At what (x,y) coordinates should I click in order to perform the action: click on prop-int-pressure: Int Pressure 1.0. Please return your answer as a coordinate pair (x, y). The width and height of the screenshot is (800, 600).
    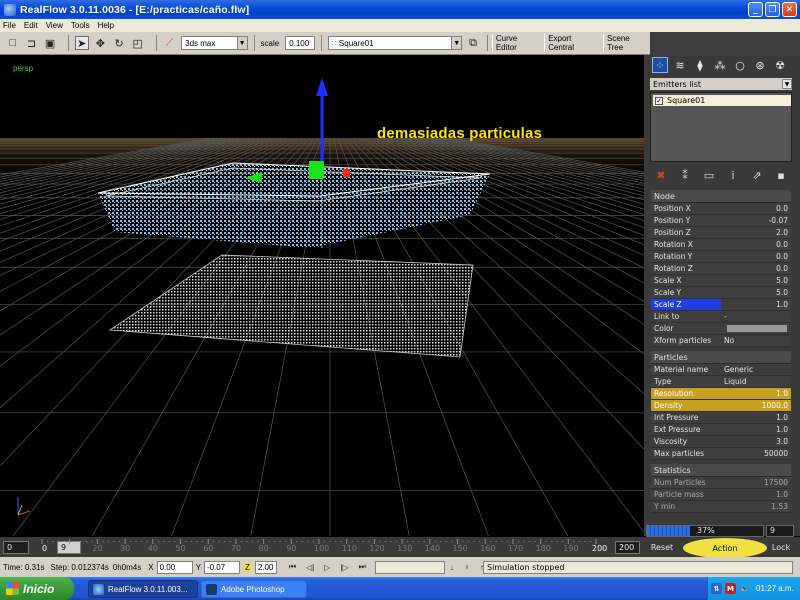
    Looking at the image, I should click on (721, 418).